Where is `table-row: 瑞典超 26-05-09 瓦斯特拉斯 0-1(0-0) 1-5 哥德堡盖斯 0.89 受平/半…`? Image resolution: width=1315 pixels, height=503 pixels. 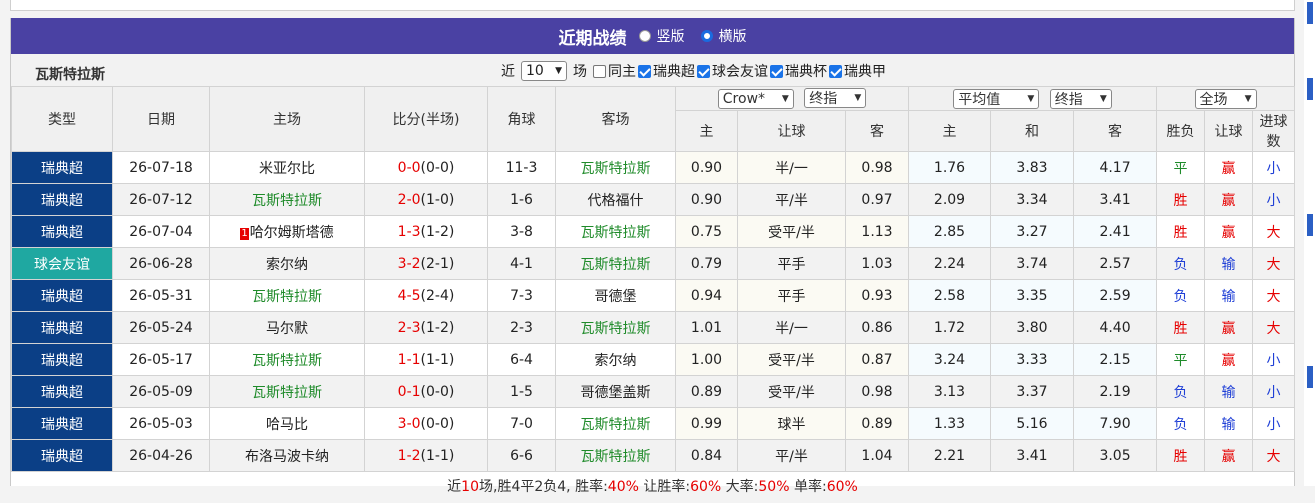
table-row: 瑞典超 26-05-09 瓦斯特拉斯 0-1(0-0) 1-5 哥德堡盖斯 0.89 受平/半… is located at coordinates (653, 391).